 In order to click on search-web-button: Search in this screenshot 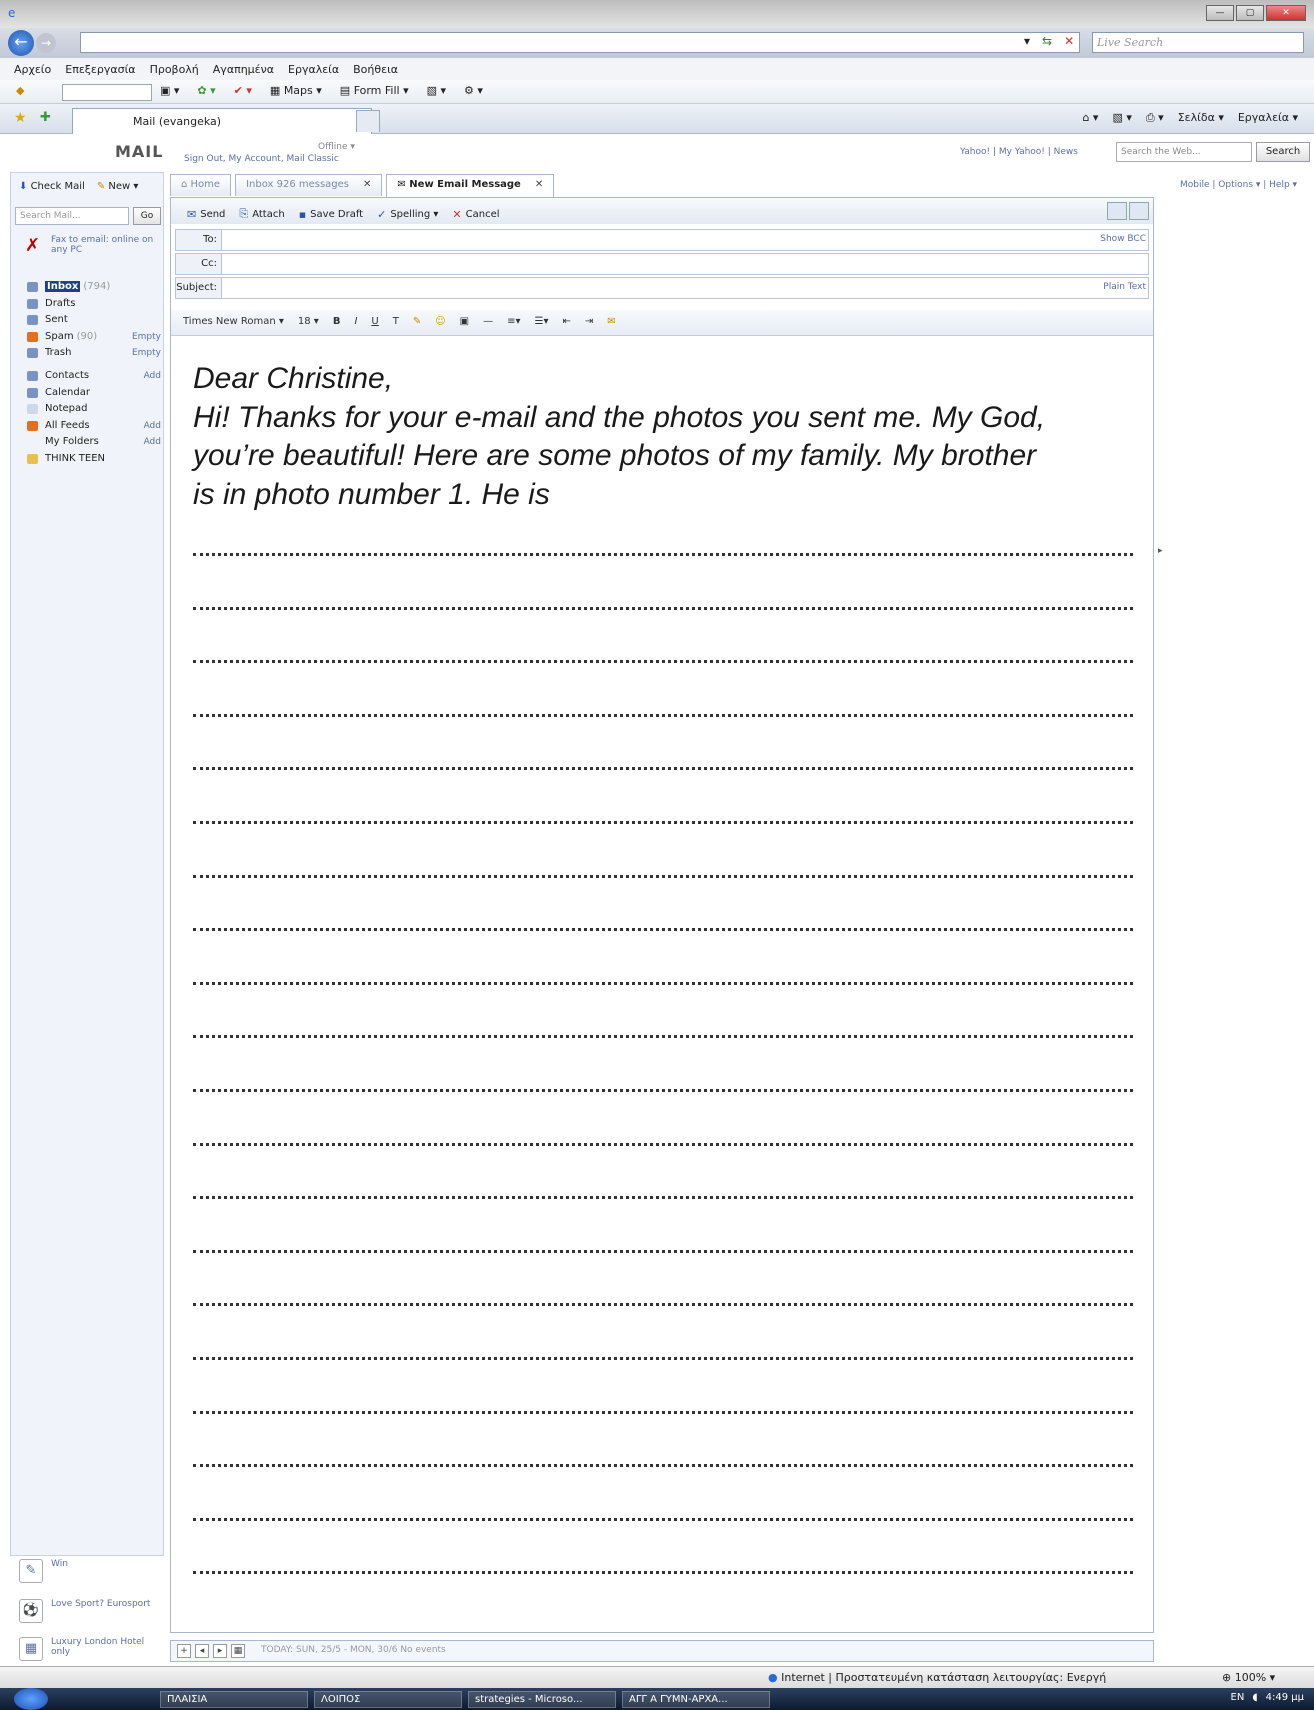, I will do `click(1283, 152)`.